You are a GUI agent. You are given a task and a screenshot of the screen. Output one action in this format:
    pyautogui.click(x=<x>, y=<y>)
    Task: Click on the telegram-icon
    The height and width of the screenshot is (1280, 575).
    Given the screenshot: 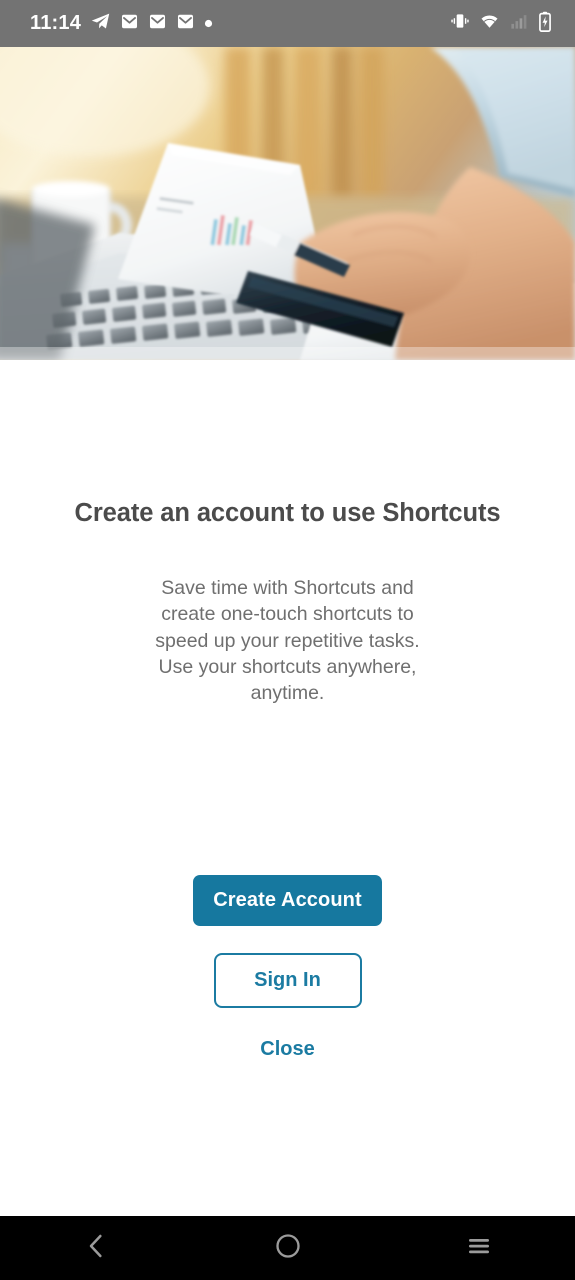 What is the action you would take?
    pyautogui.click(x=100, y=24)
    